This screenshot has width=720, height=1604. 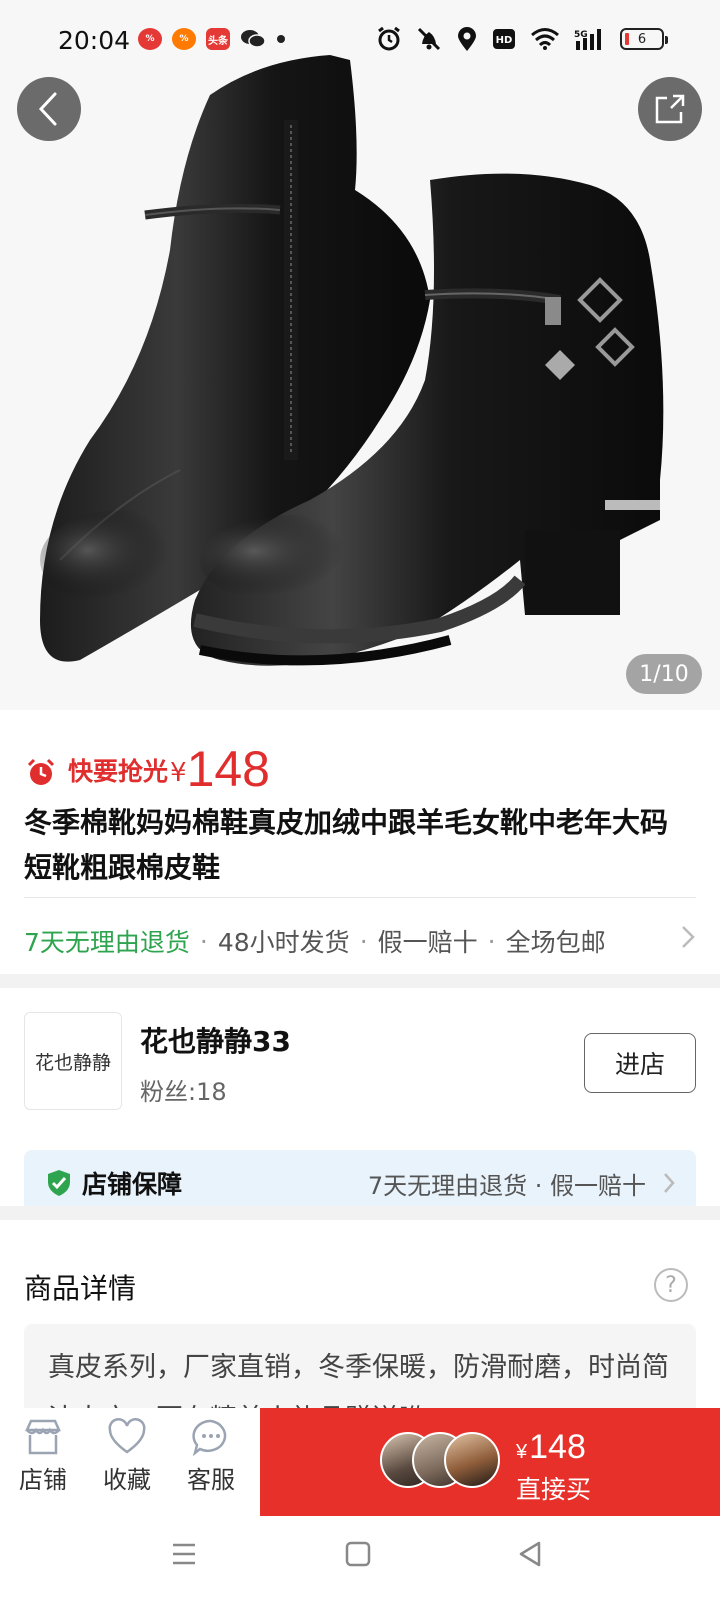 What do you see at coordinates (281, 39) in the screenshot?
I see `more-notifications-dot-icon` at bounding box center [281, 39].